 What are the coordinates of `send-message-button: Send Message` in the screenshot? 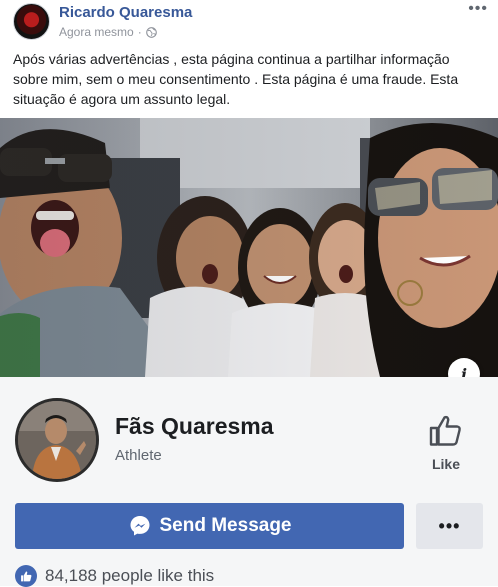 It's located at (209, 526).